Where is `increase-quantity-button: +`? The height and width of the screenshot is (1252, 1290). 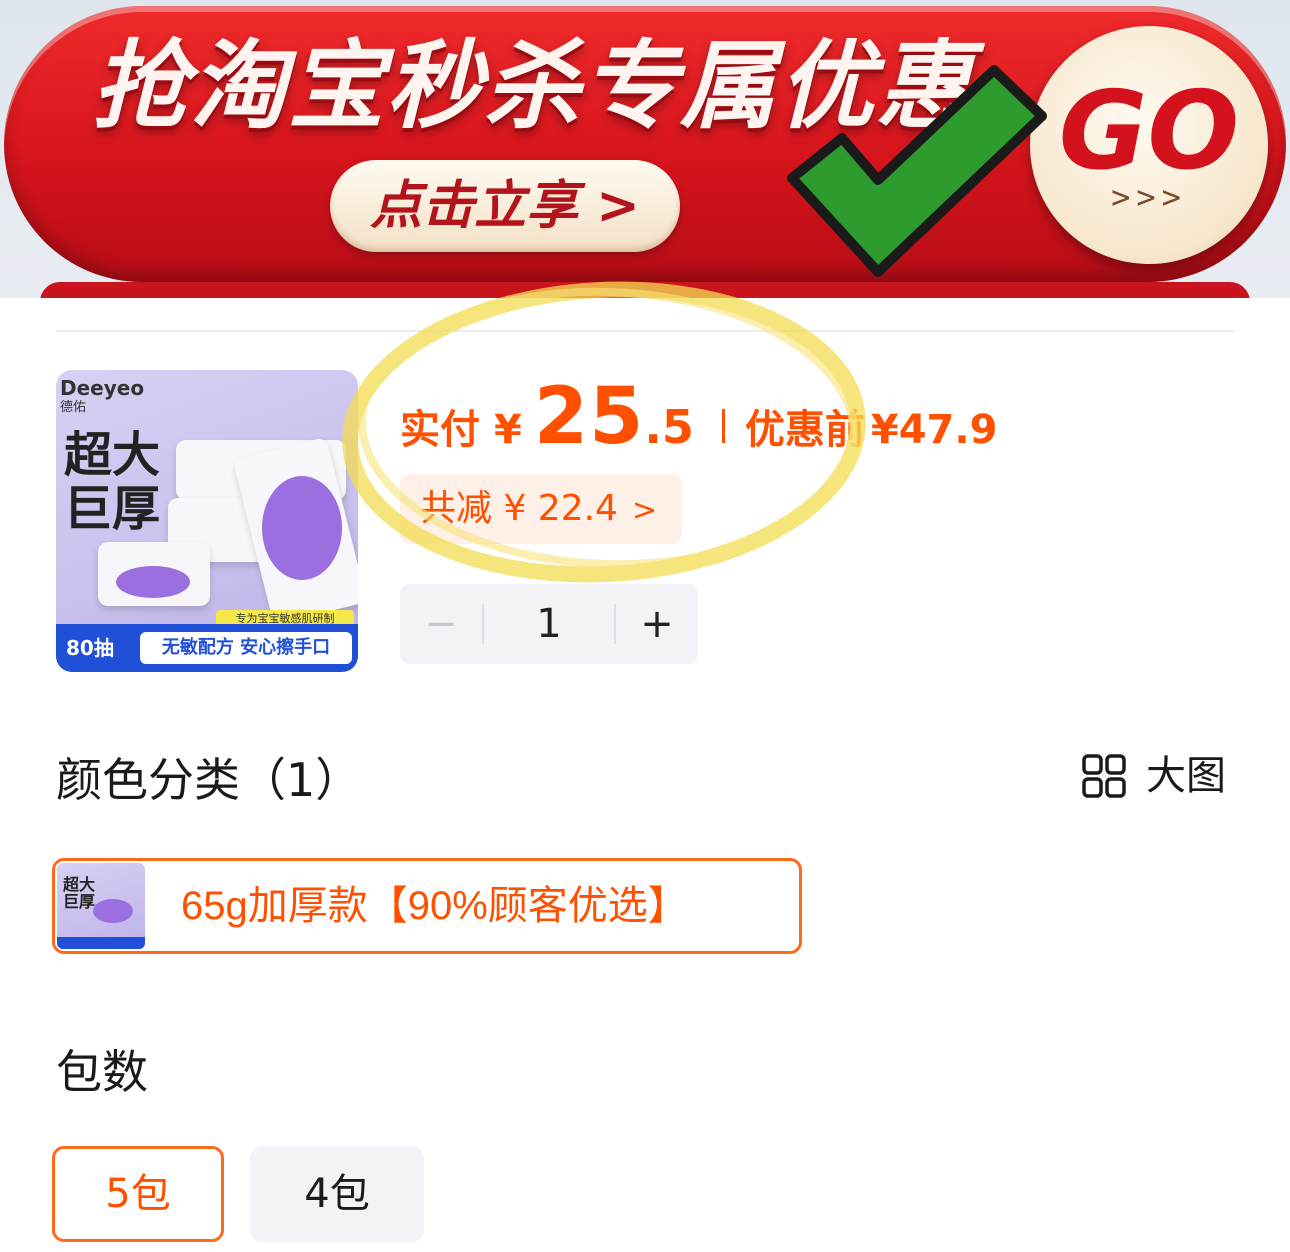 increase-quantity-button: + is located at coordinates (657, 624).